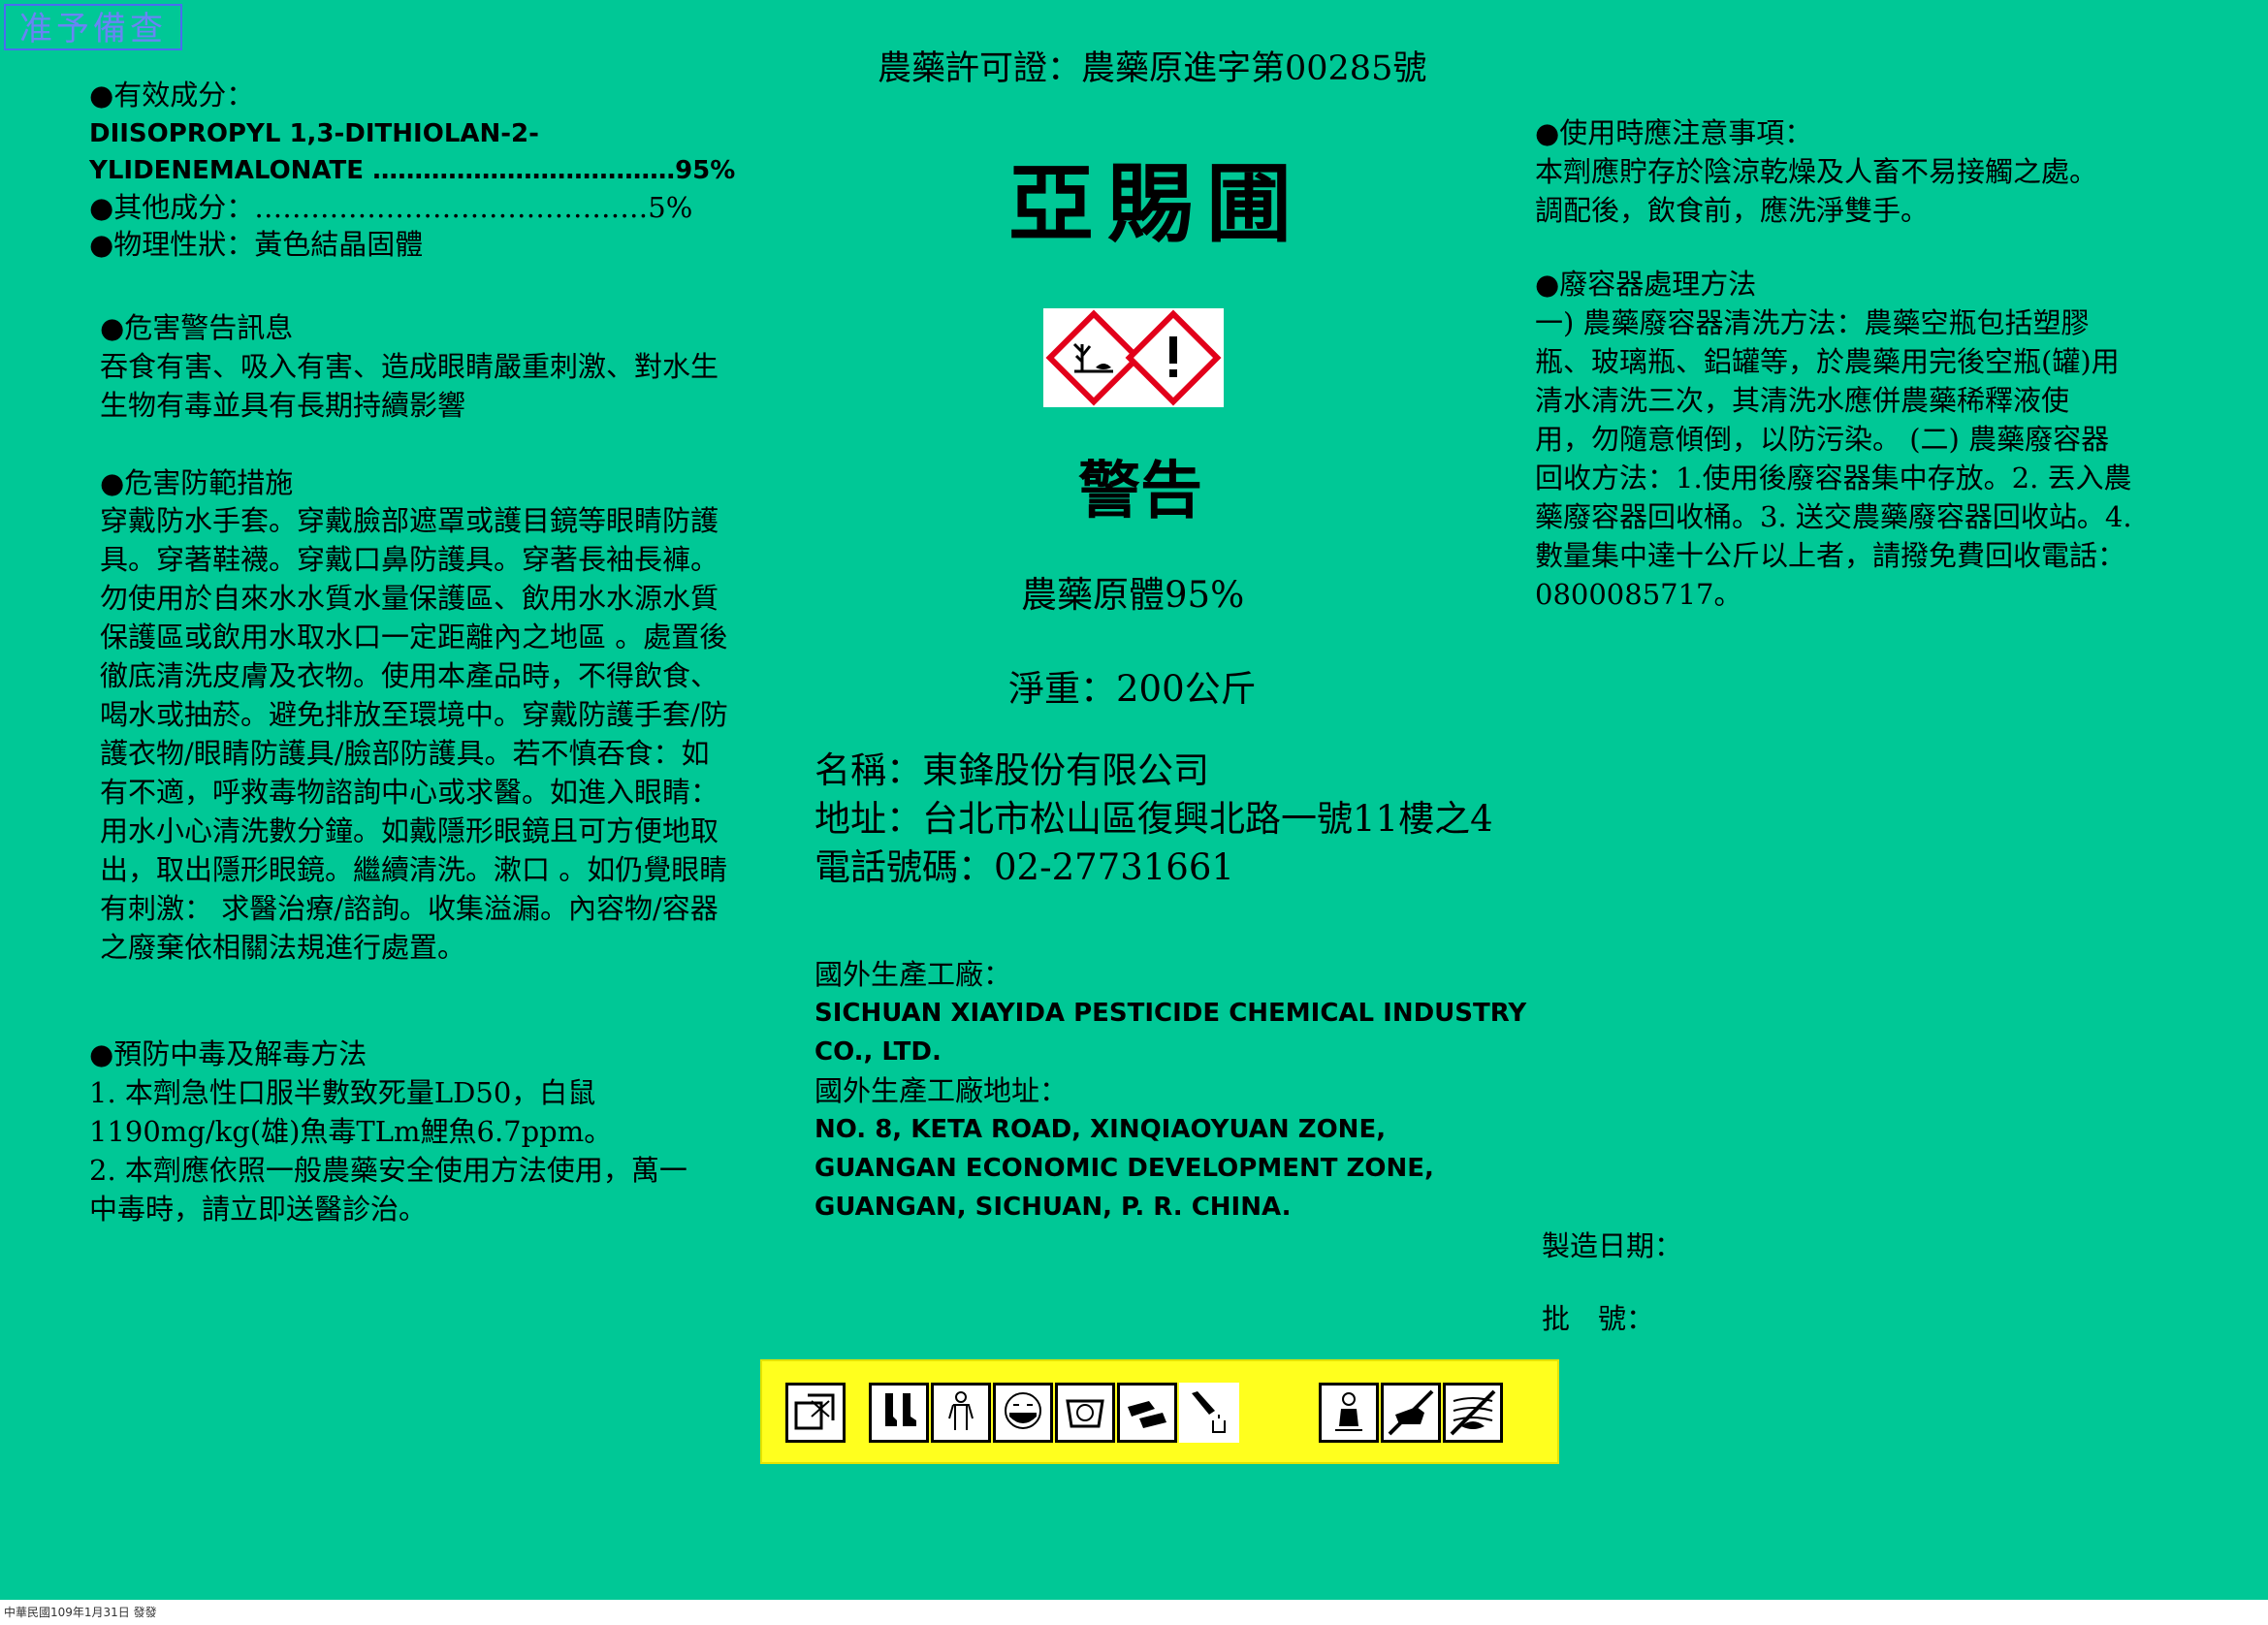 This screenshot has height=1625, width=2268. Describe the element at coordinates (228, 1053) in the screenshot. I see `antidote-heading: ●預防中毒及解毒方法` at that location.